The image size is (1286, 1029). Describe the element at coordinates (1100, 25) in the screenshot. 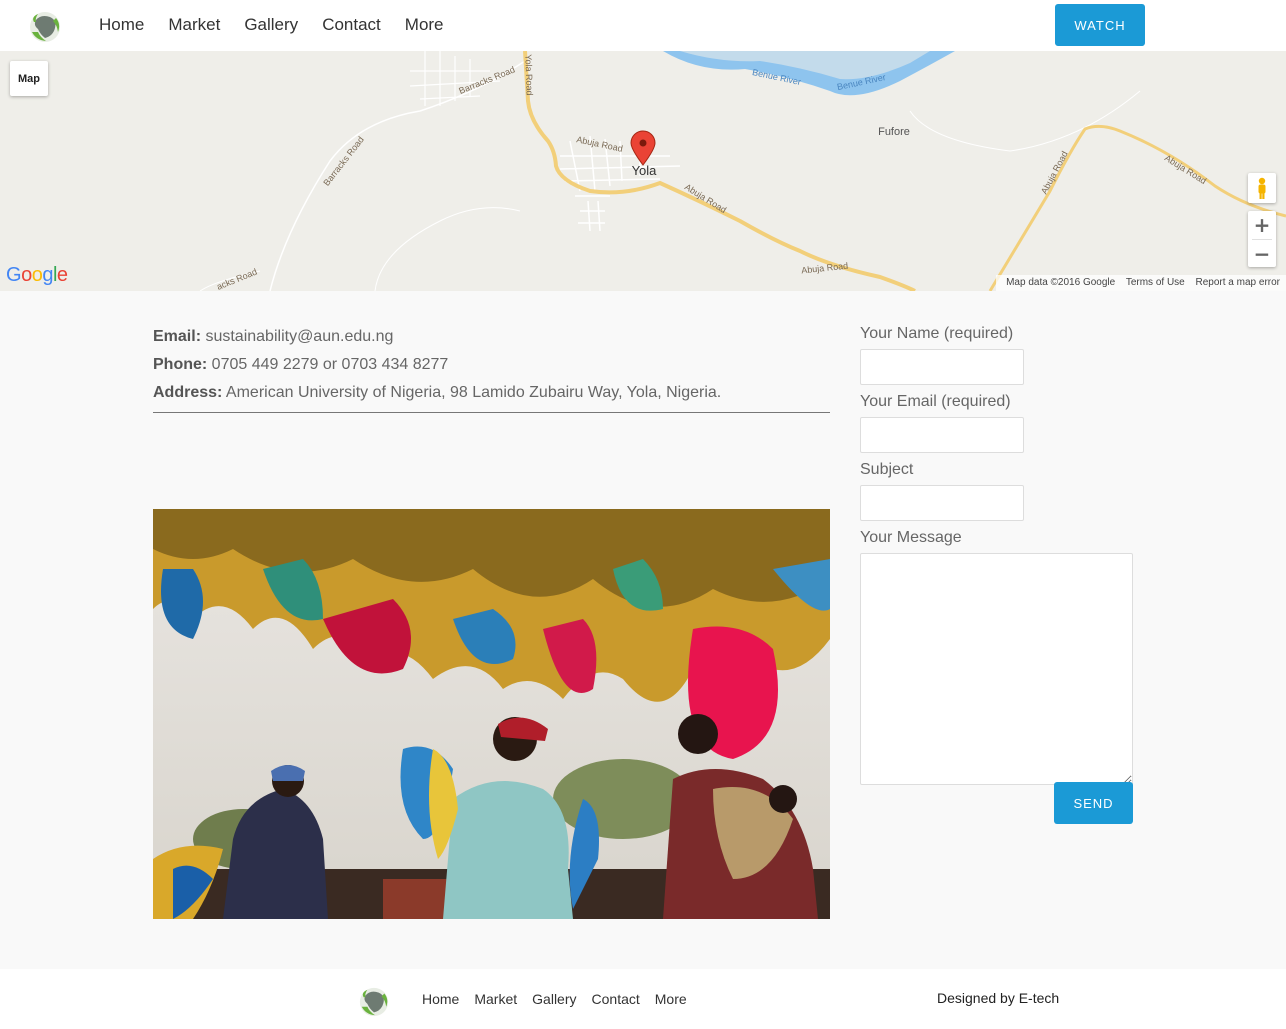

I see `watch-button: WATCH` at that location.